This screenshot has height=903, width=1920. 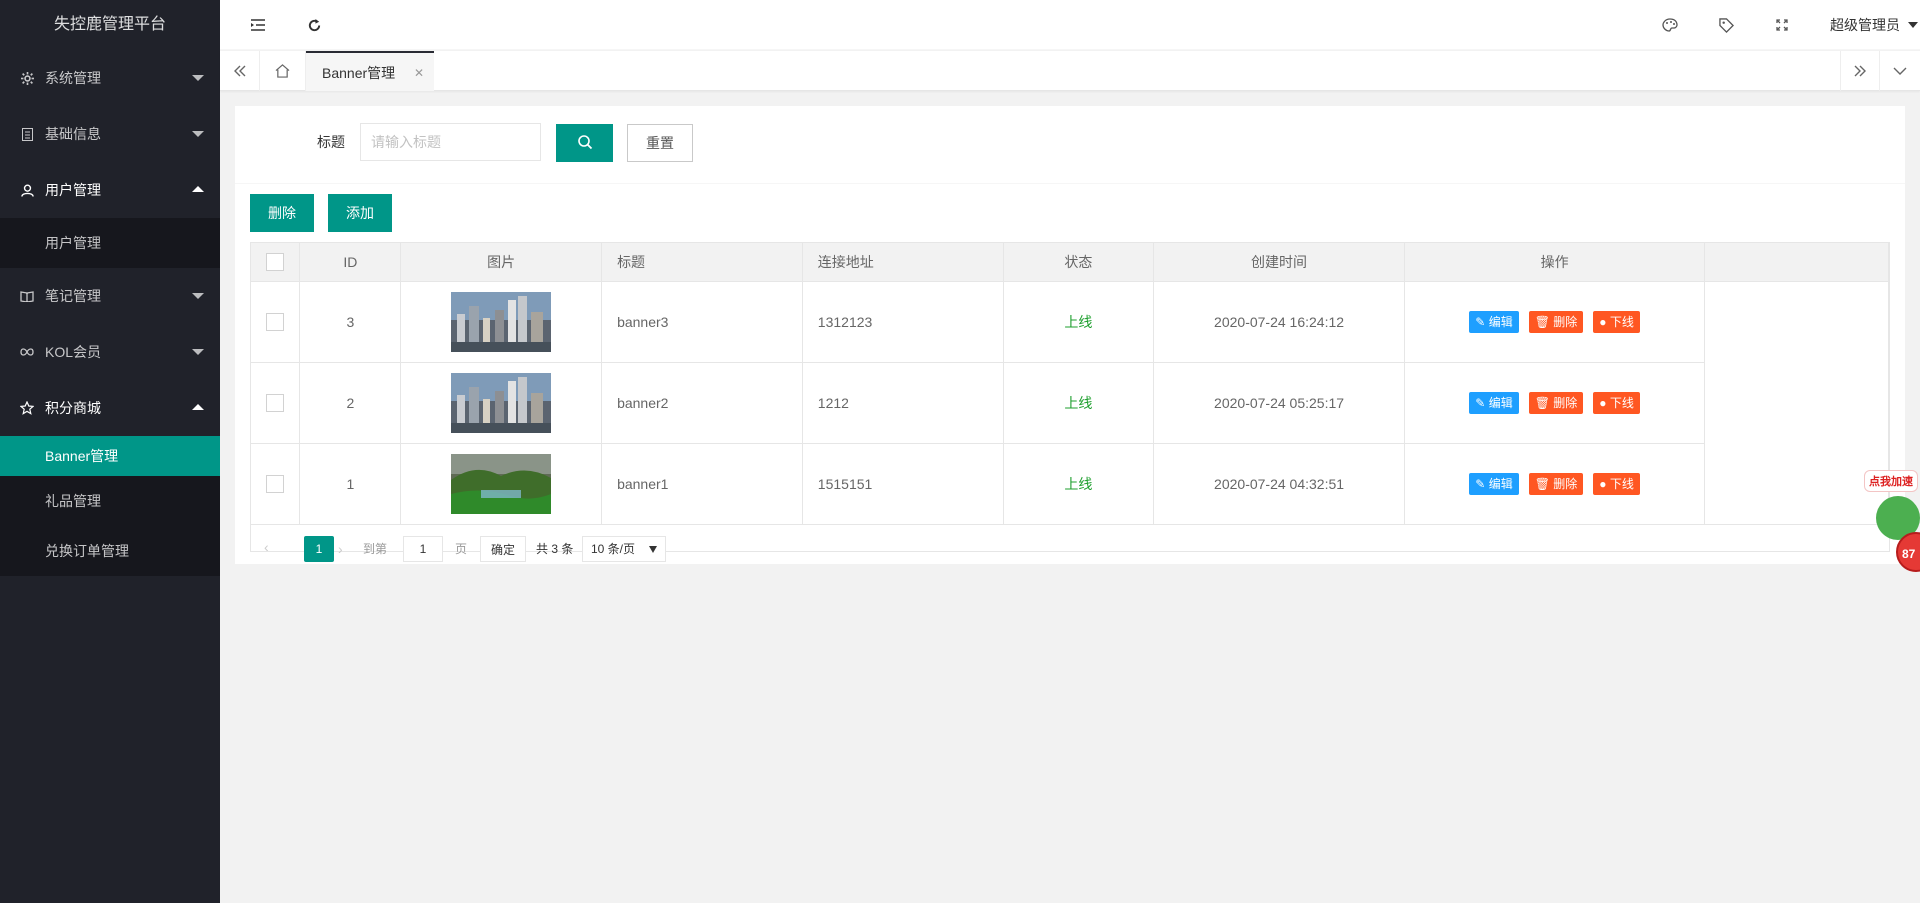 I want to click on search-button, so click(x=584, y=143).